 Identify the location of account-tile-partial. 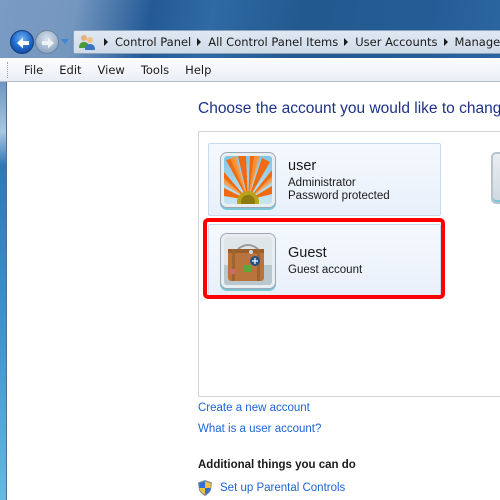
(495, 178).